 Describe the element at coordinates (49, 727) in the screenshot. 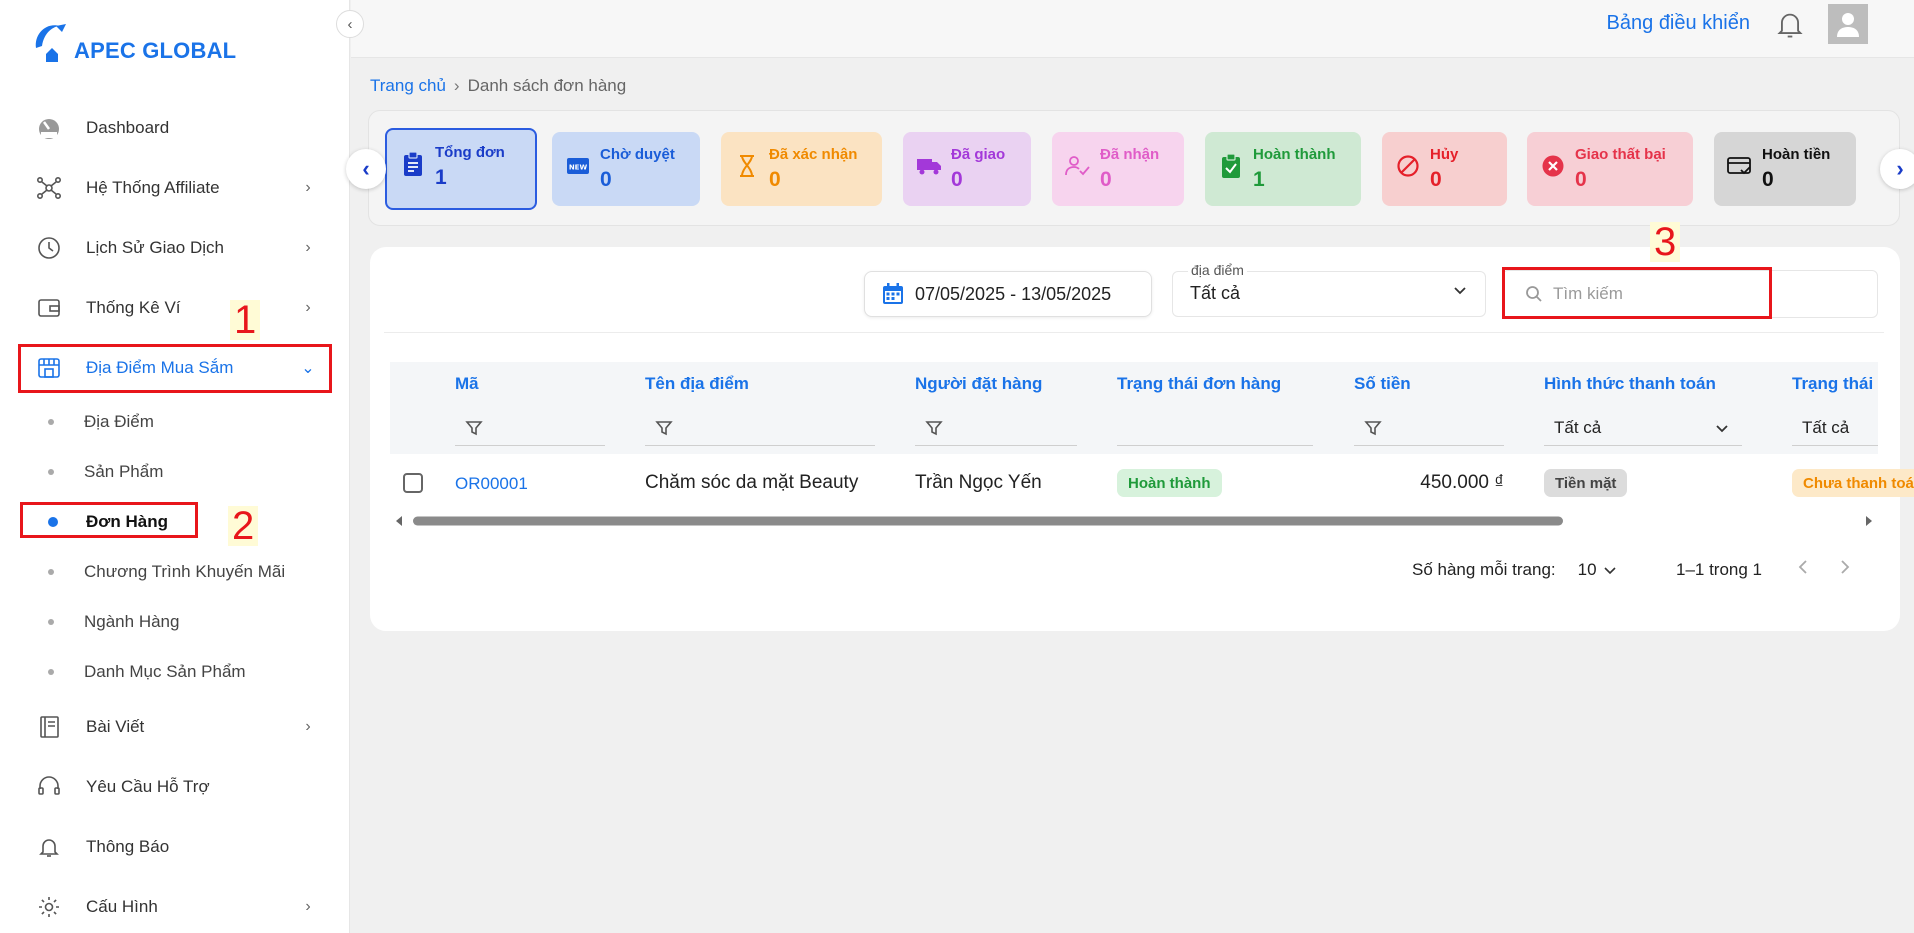

I see `notebook-icon` at that location.